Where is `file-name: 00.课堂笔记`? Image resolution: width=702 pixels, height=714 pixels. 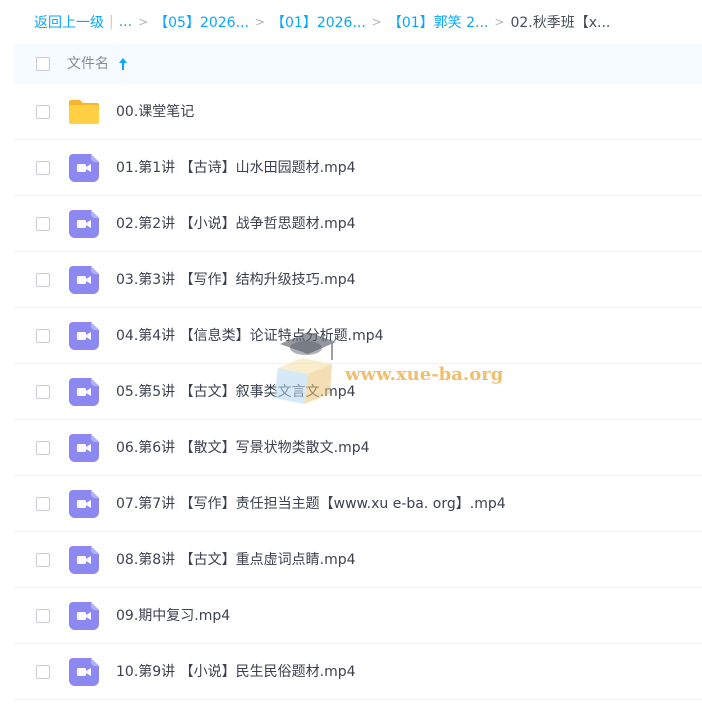
file-name: 00.课堂笔记 is located at coordinates (155, 112).